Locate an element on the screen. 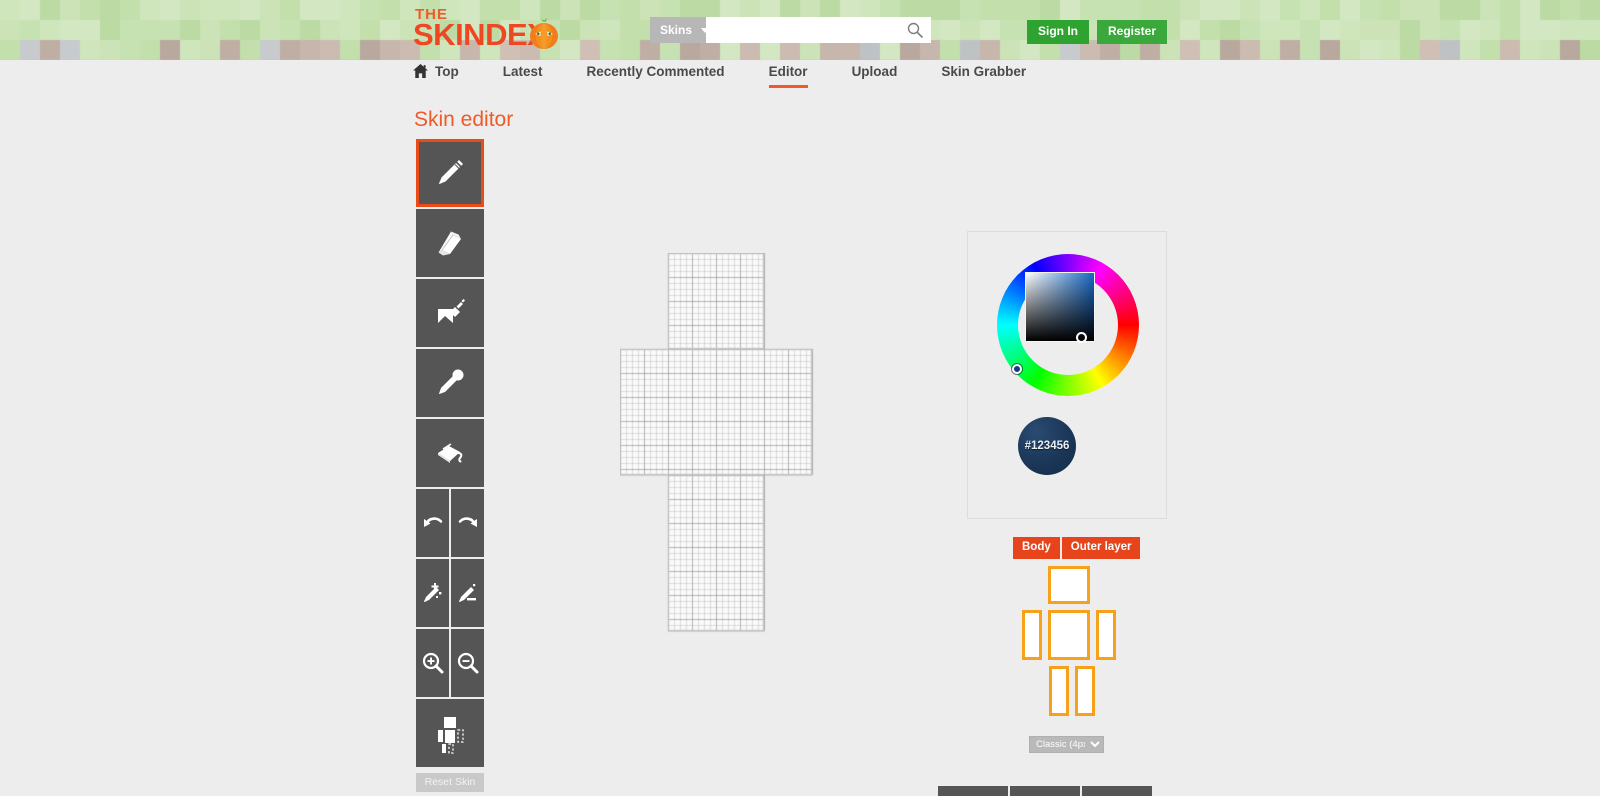 This screenshot has height=796, width=1600. tab-outer-layer: Outer layer is located at coordinates (1101, 548).